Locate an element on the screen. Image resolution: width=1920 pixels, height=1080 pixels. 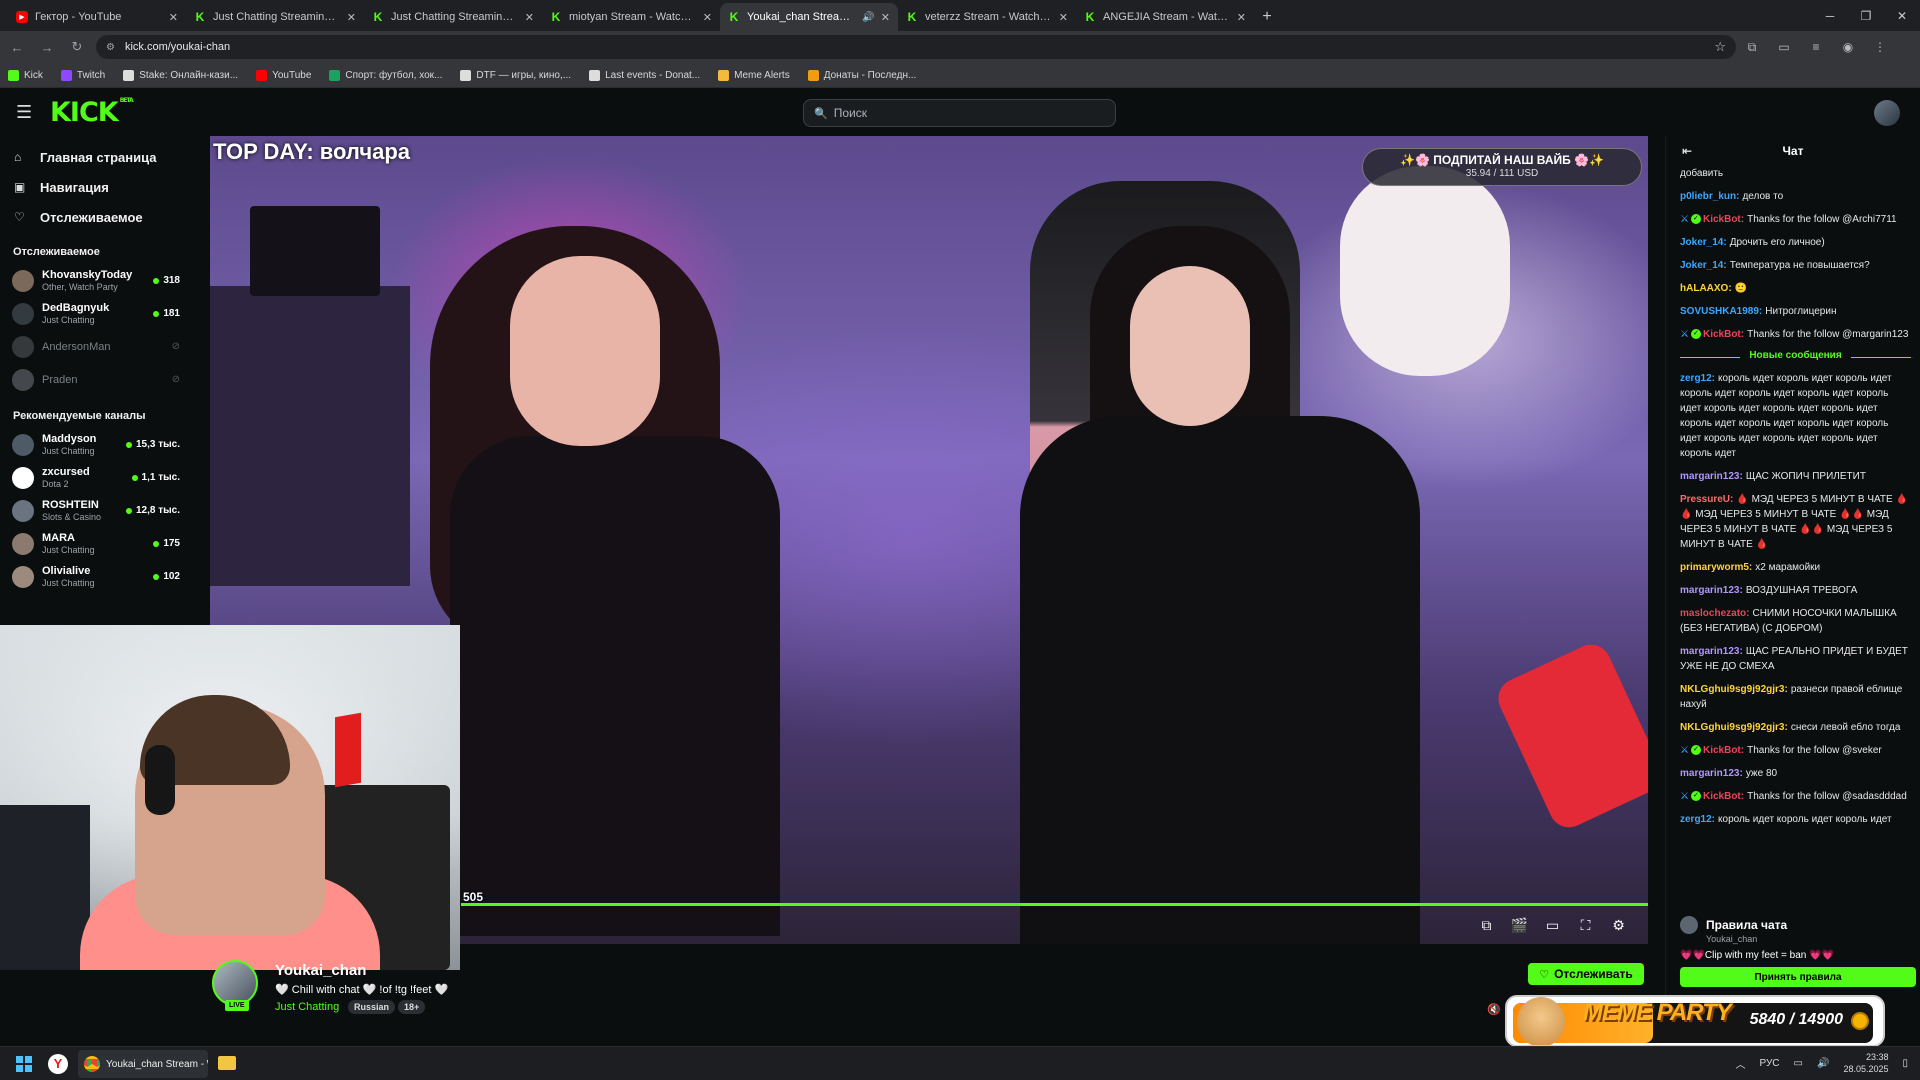
sidebar-channel: Olivialive Just Chatting 102 is located at coordinates (96, 576).